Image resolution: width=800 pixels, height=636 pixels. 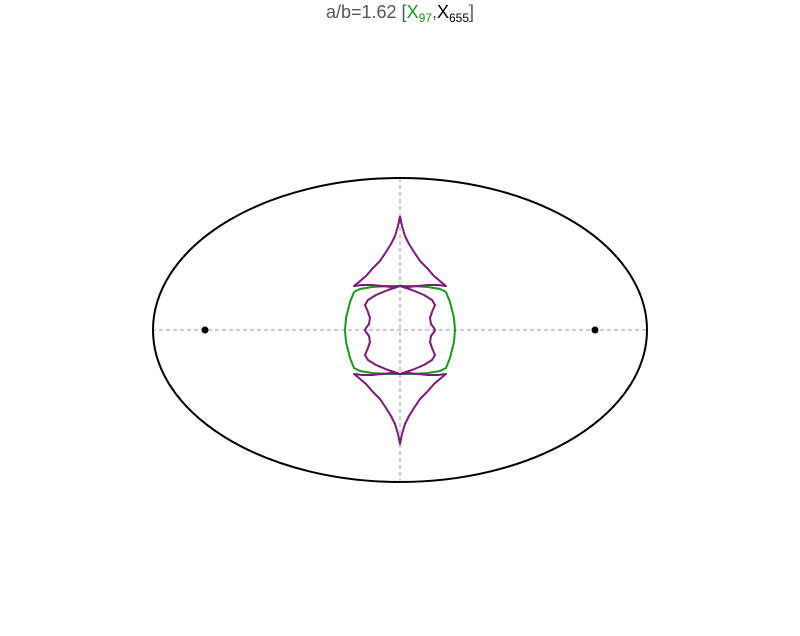 I want to click on focus-right, so click(x=595, y=330).